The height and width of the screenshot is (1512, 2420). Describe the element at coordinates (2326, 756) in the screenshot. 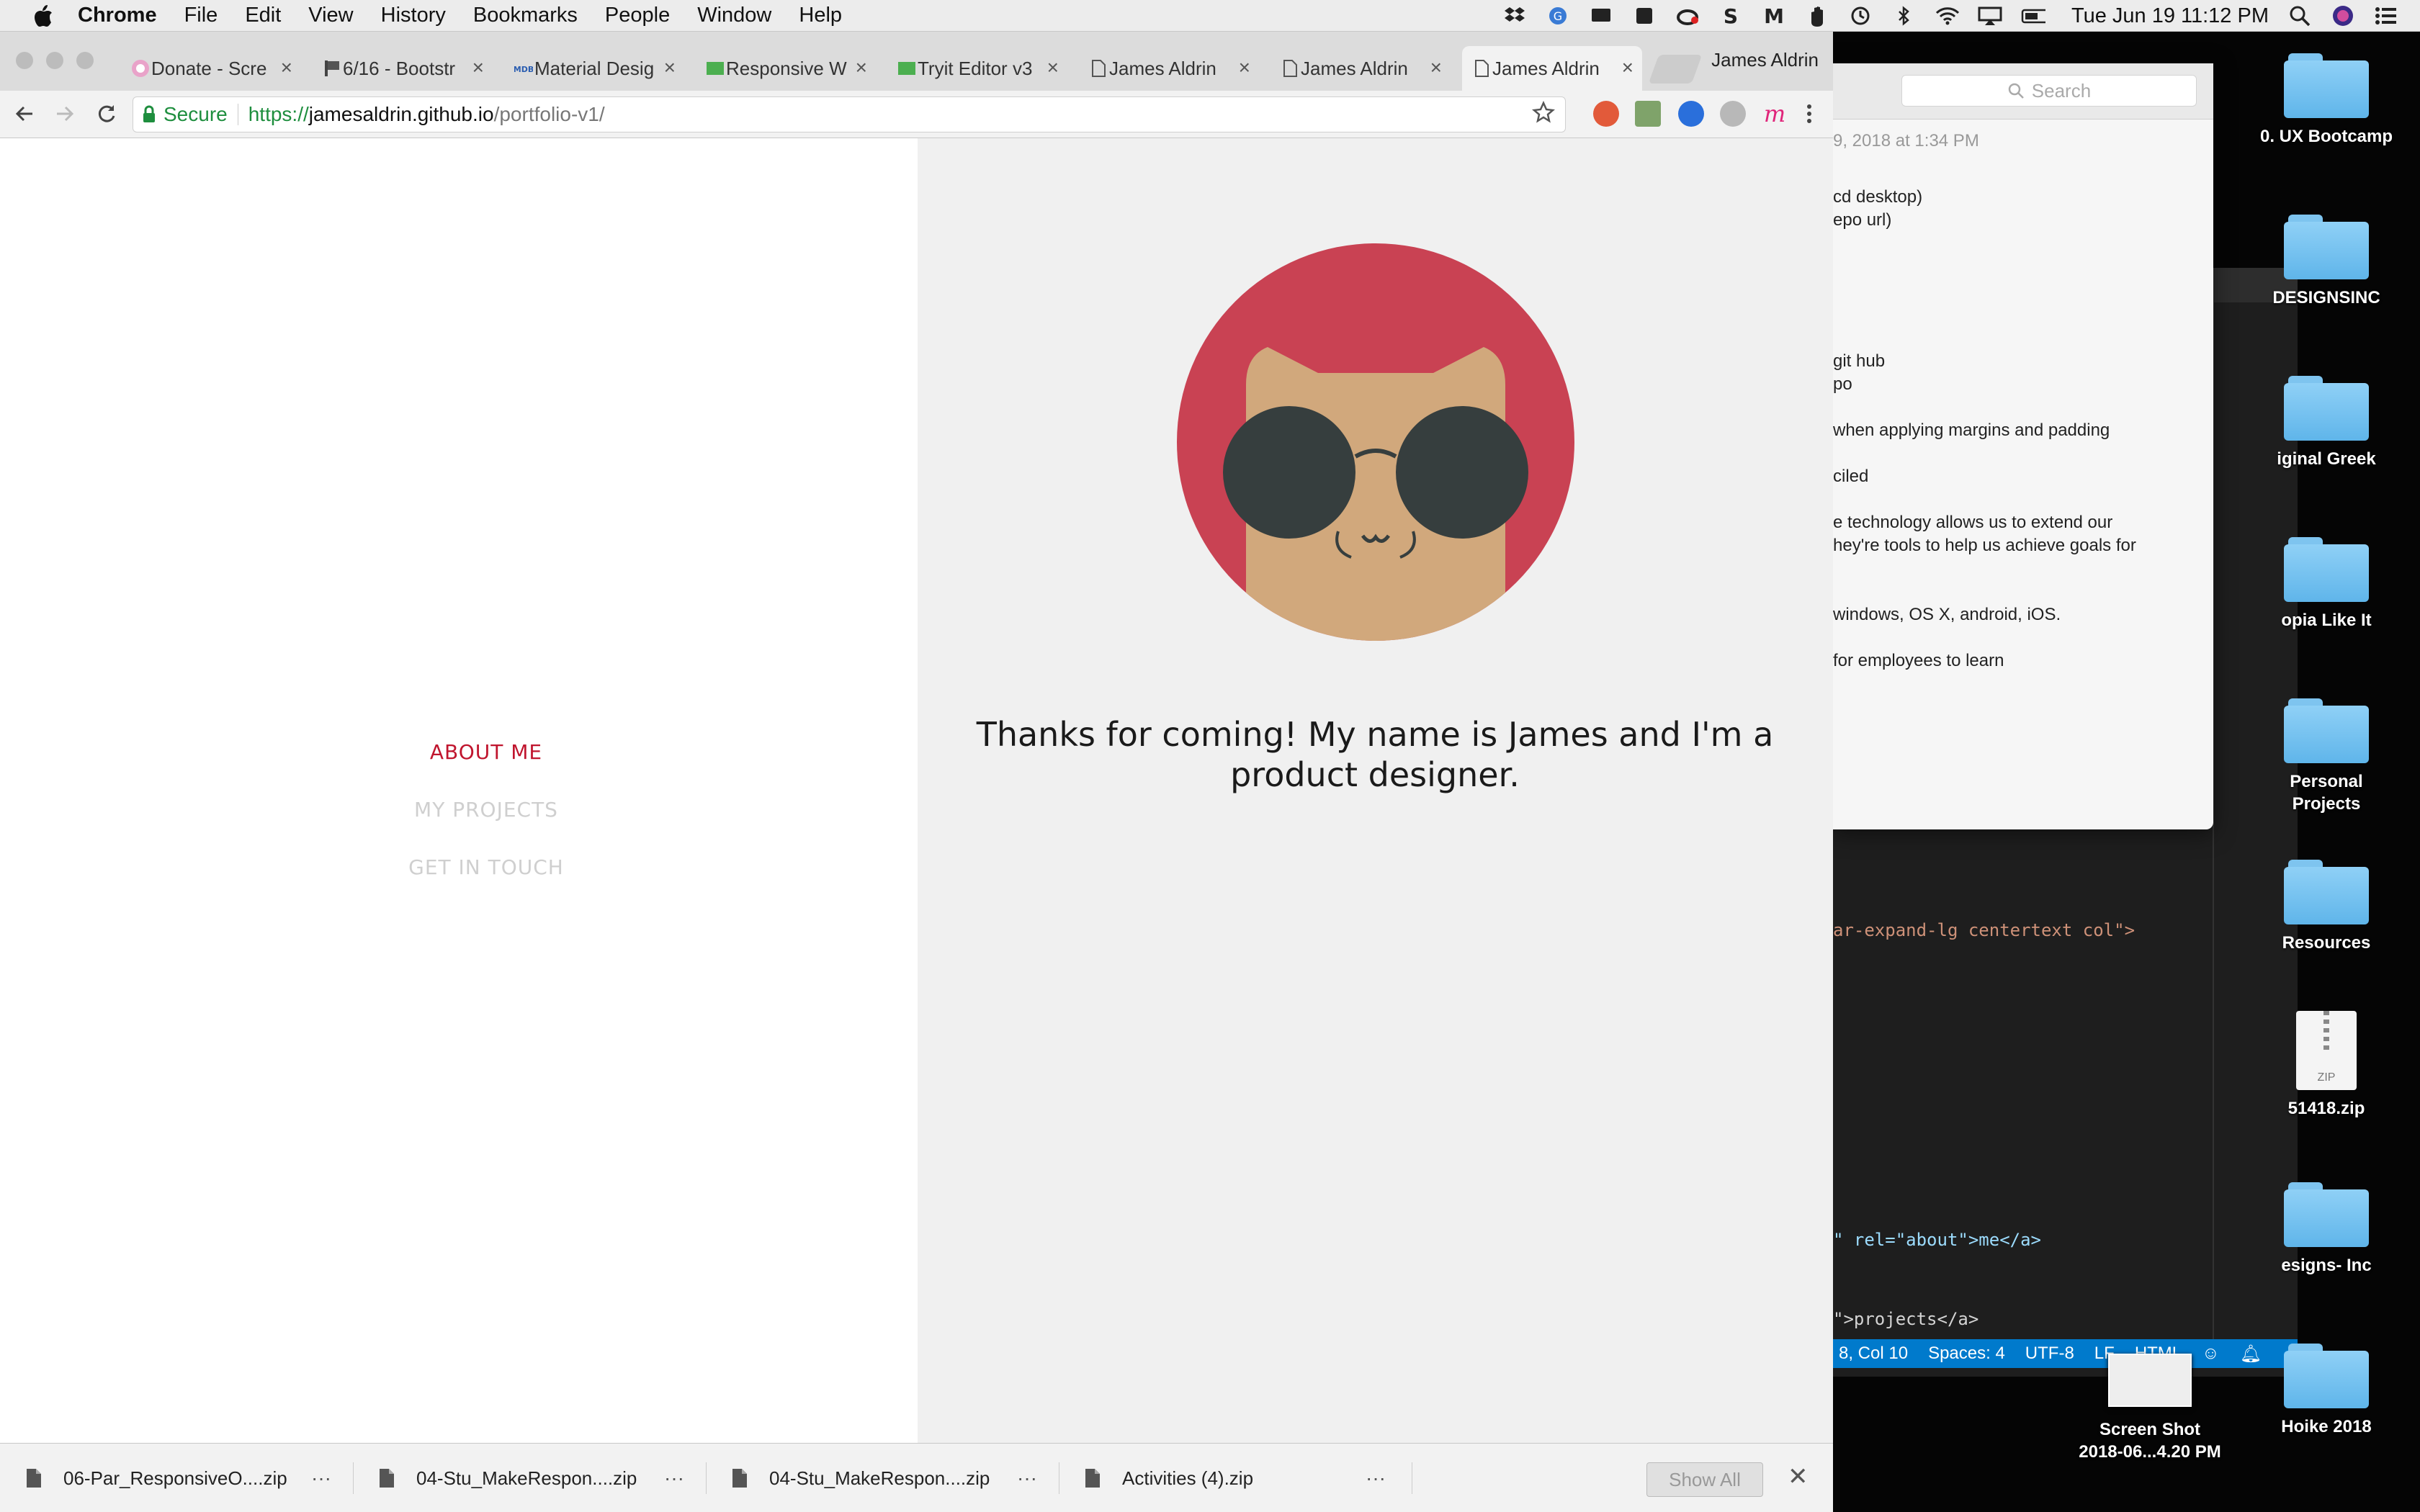

I see `desktop-folder: Personal Projects` at that location.